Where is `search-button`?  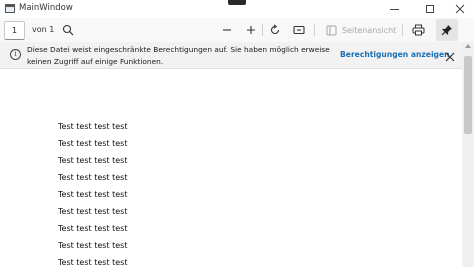
search-button is located at coordinates (68, 30).